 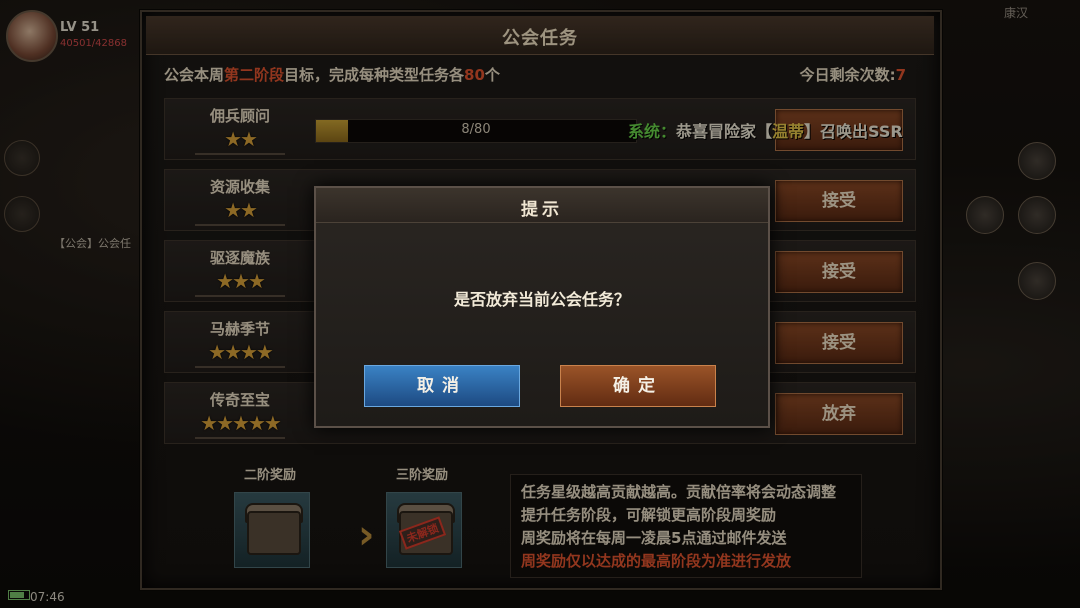 What do you see at coordinates (638, 386) in the screenshot?
I see `confirm-button: 确定` at bounding box center [638, 386].